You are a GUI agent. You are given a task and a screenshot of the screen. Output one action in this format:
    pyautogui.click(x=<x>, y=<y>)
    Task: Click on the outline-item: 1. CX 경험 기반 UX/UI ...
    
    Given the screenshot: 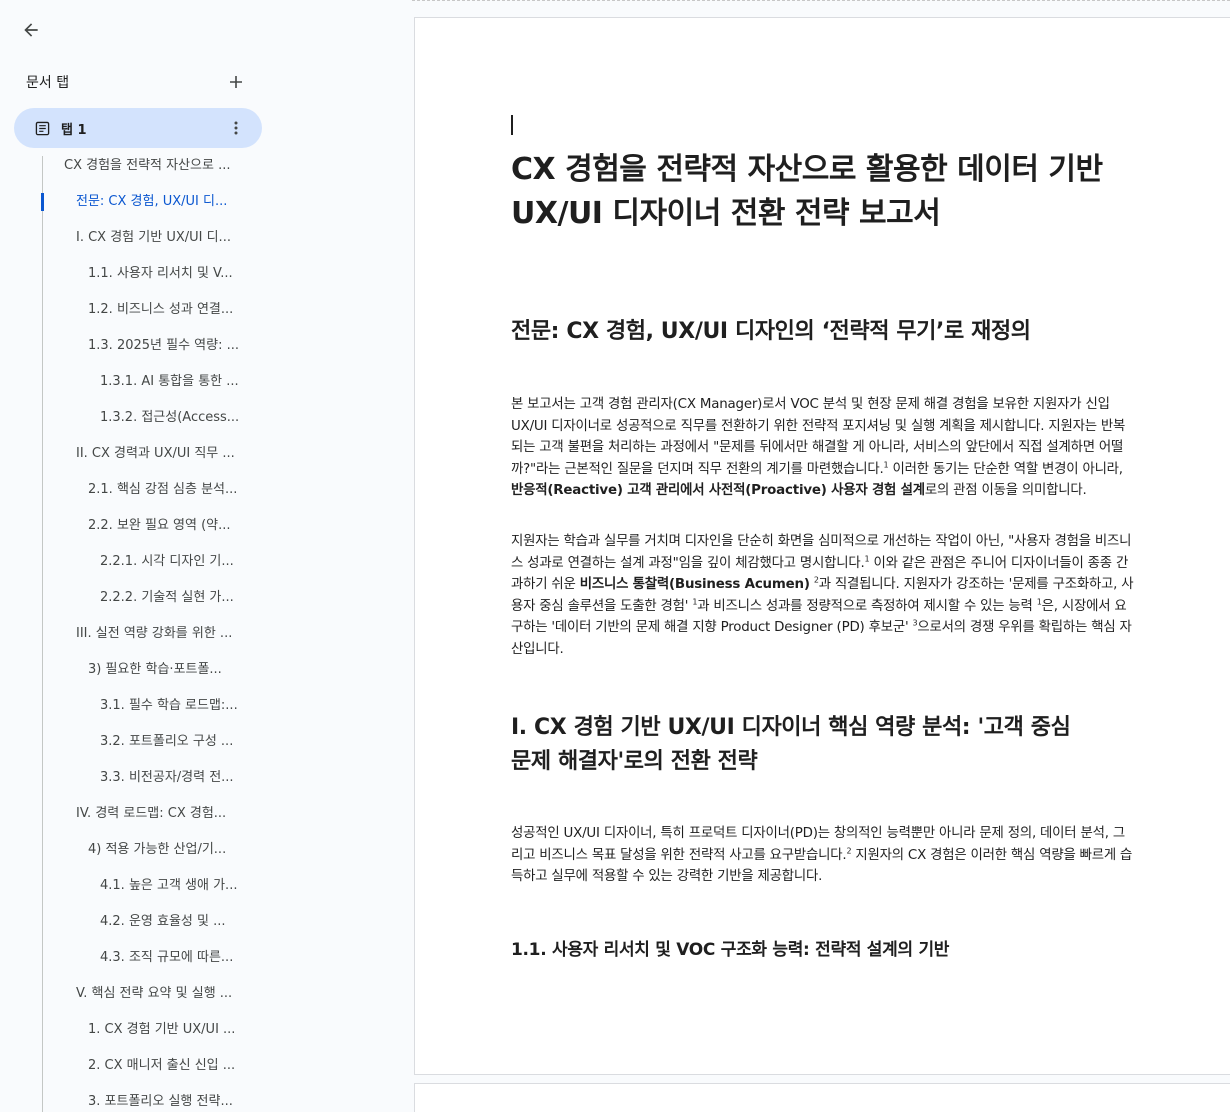 What is the action you would take?
    pyautogui.click(x=130, y=1030)
    